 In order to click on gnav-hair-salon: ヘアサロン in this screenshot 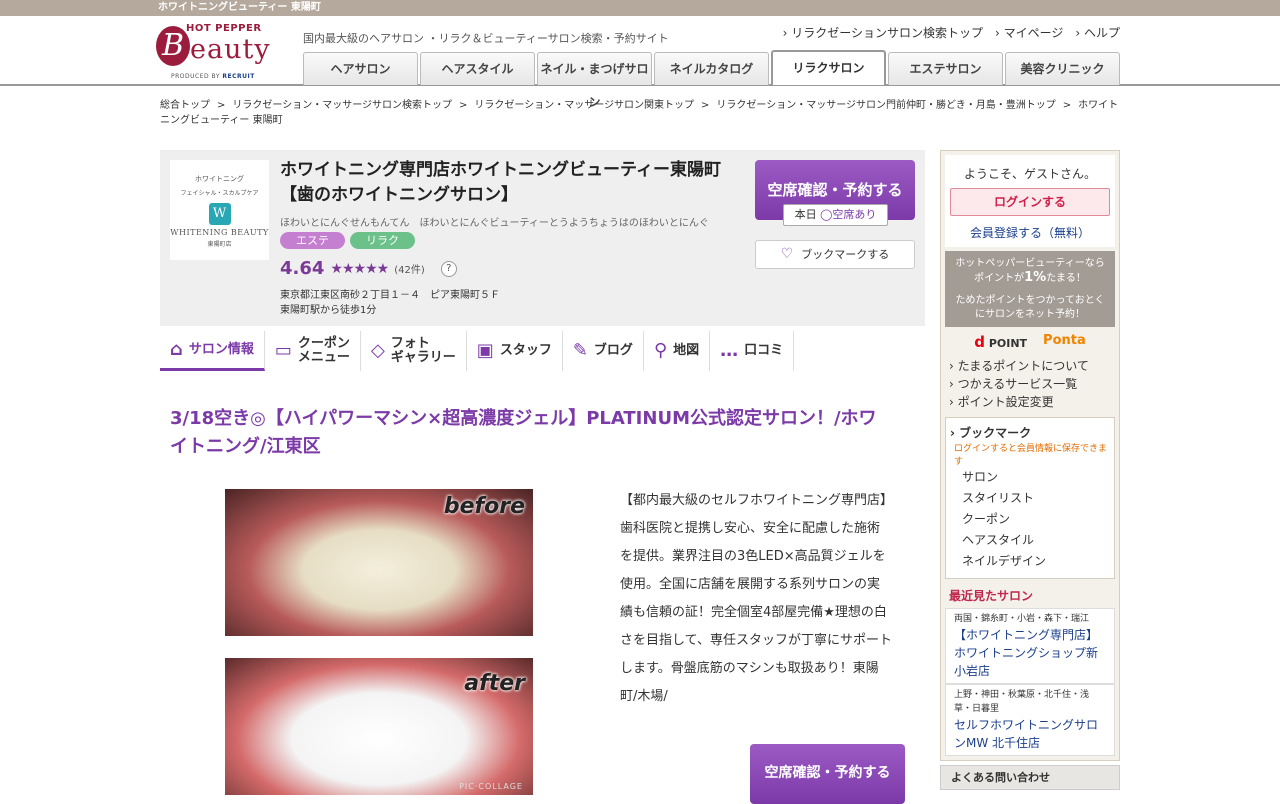, I will do `click(360, 68)`.